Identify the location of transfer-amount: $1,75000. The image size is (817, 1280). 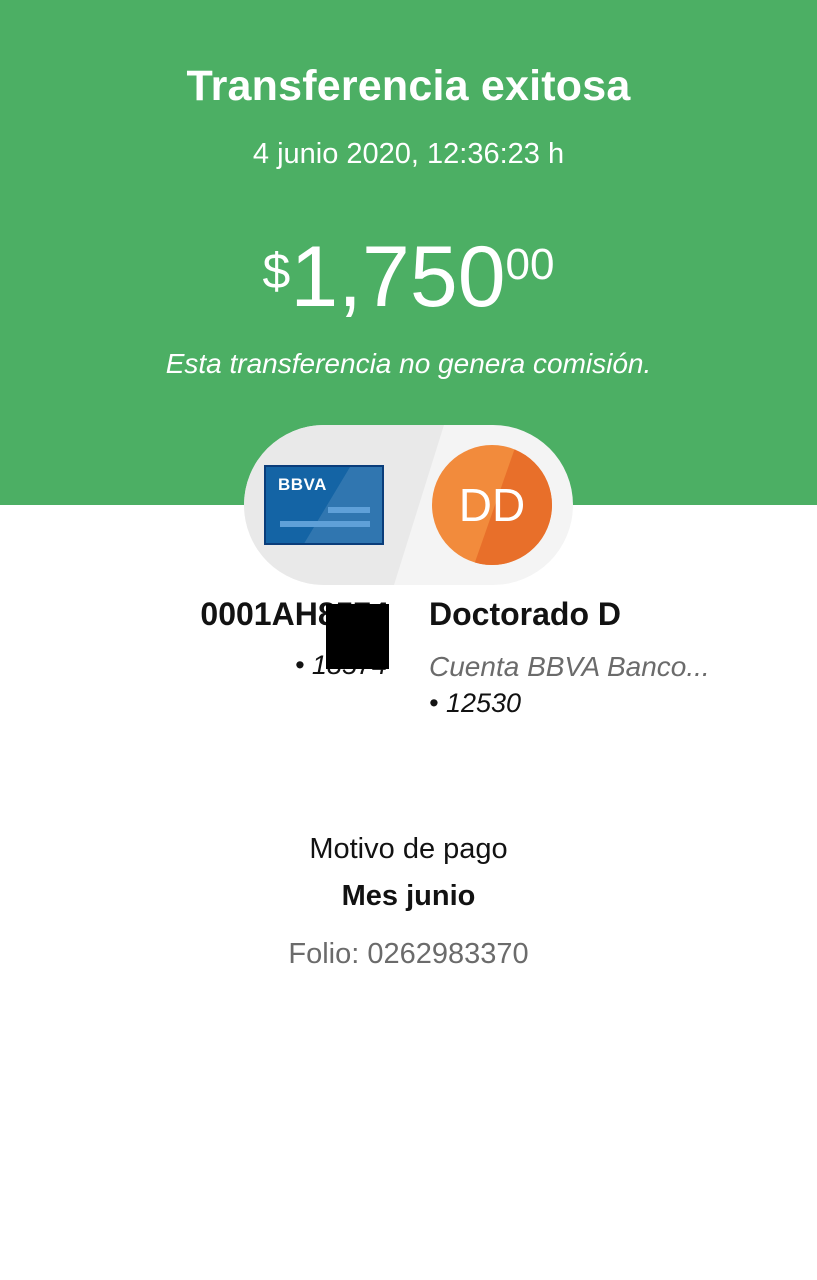
(408, 277).